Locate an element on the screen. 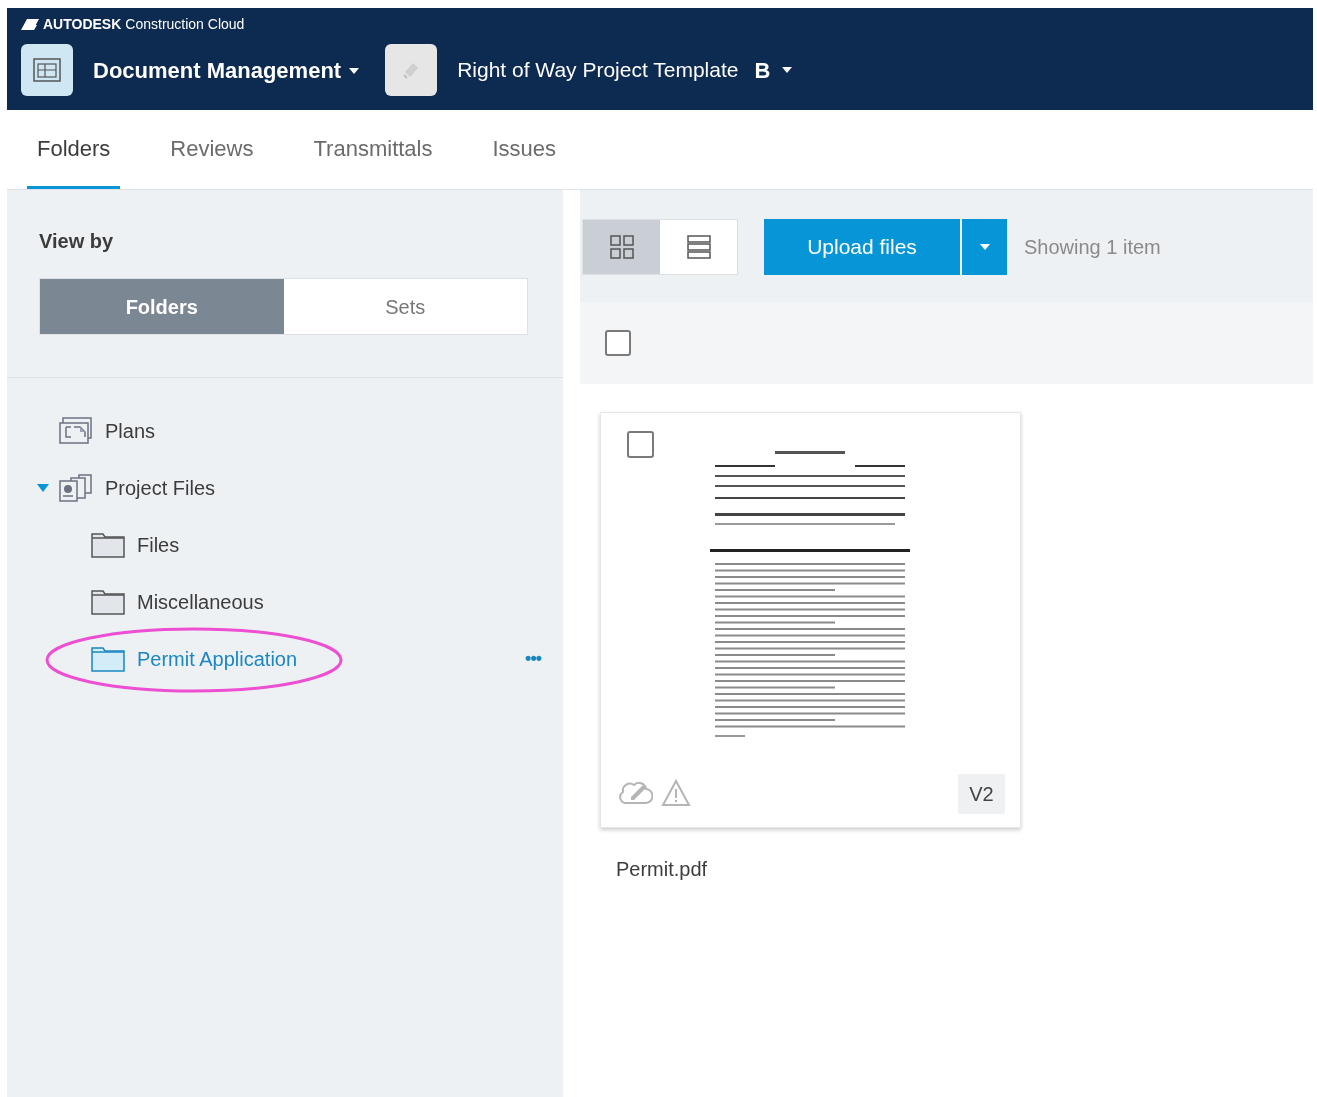 This screenshot has height=1097, width=1317. module-icon is located at coordinates (47, 70).